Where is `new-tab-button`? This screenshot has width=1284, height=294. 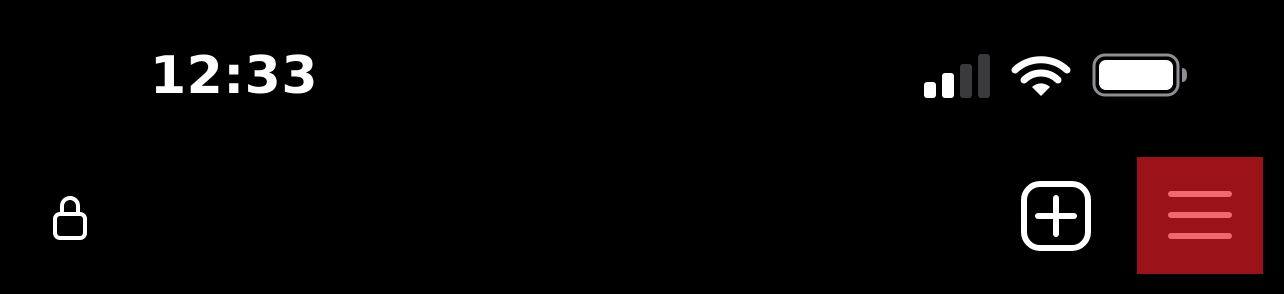
new-tab-button is located at coordinates (1056, 216).